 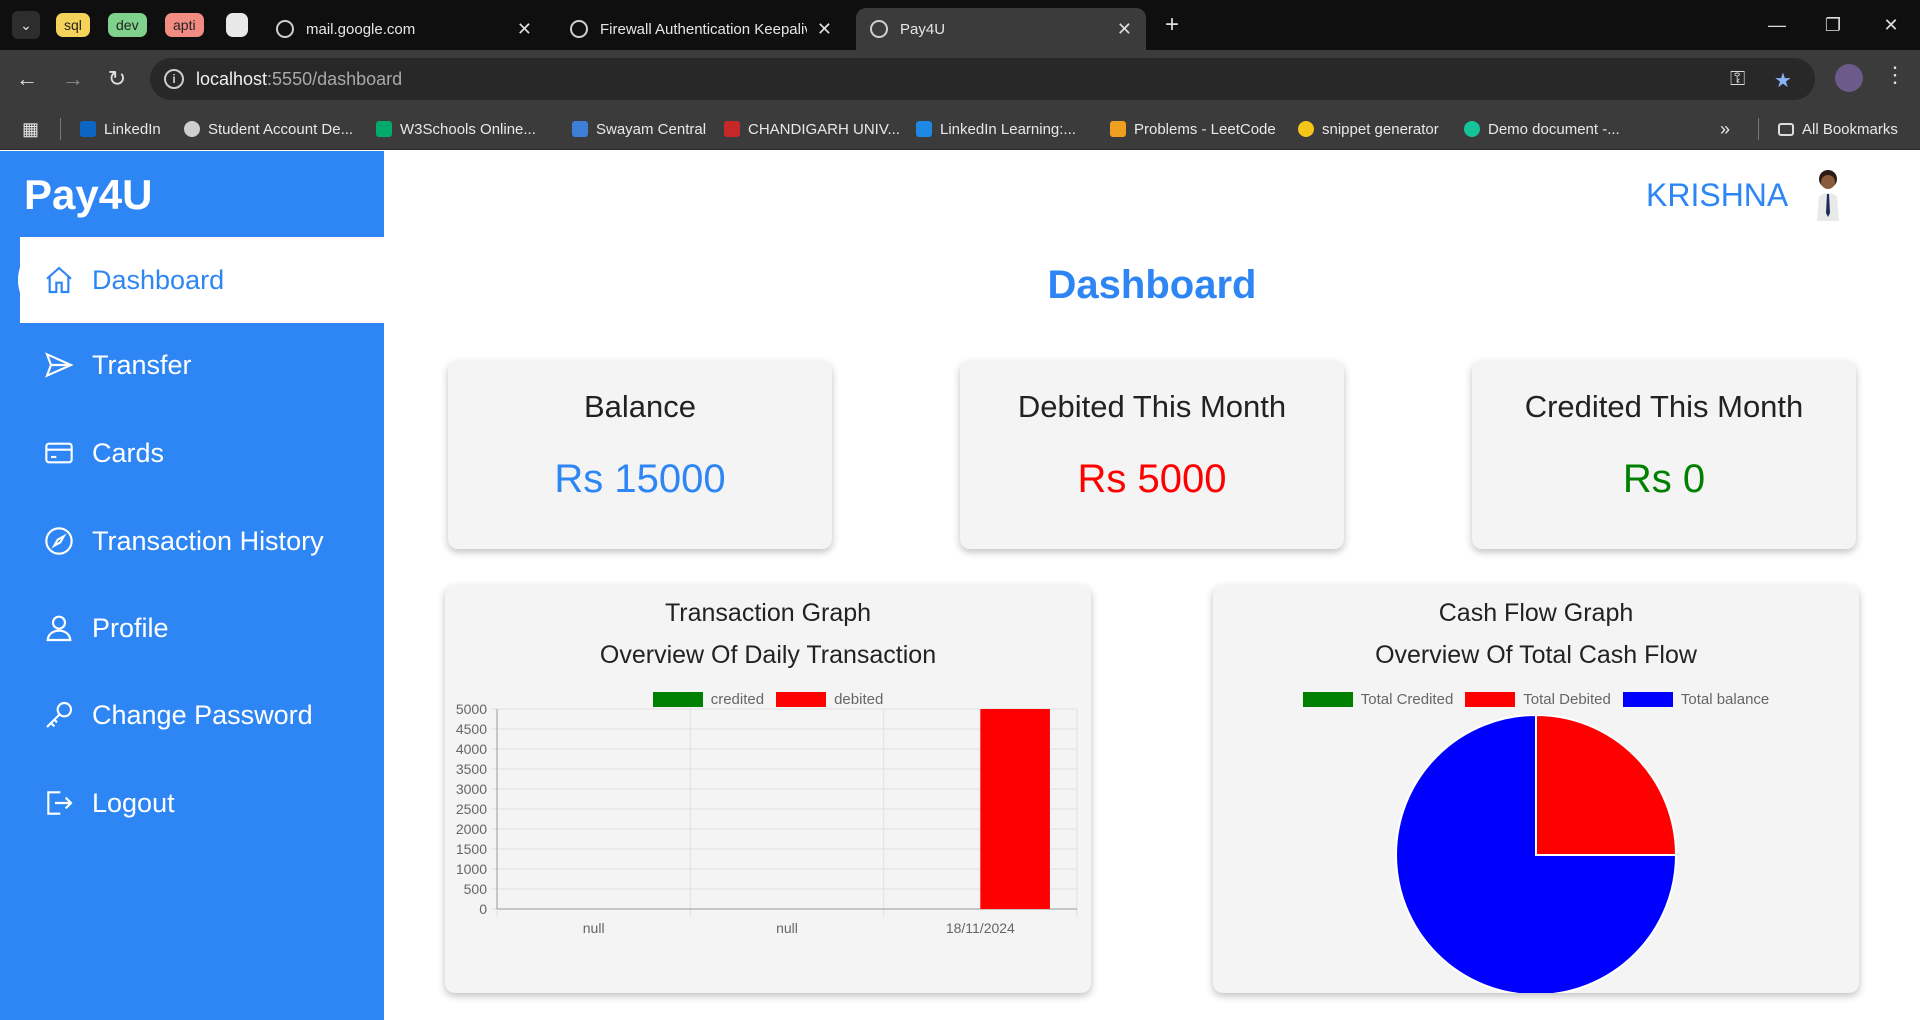 I want to click on tab-group-apti: apti, so click(x=184, y=25).